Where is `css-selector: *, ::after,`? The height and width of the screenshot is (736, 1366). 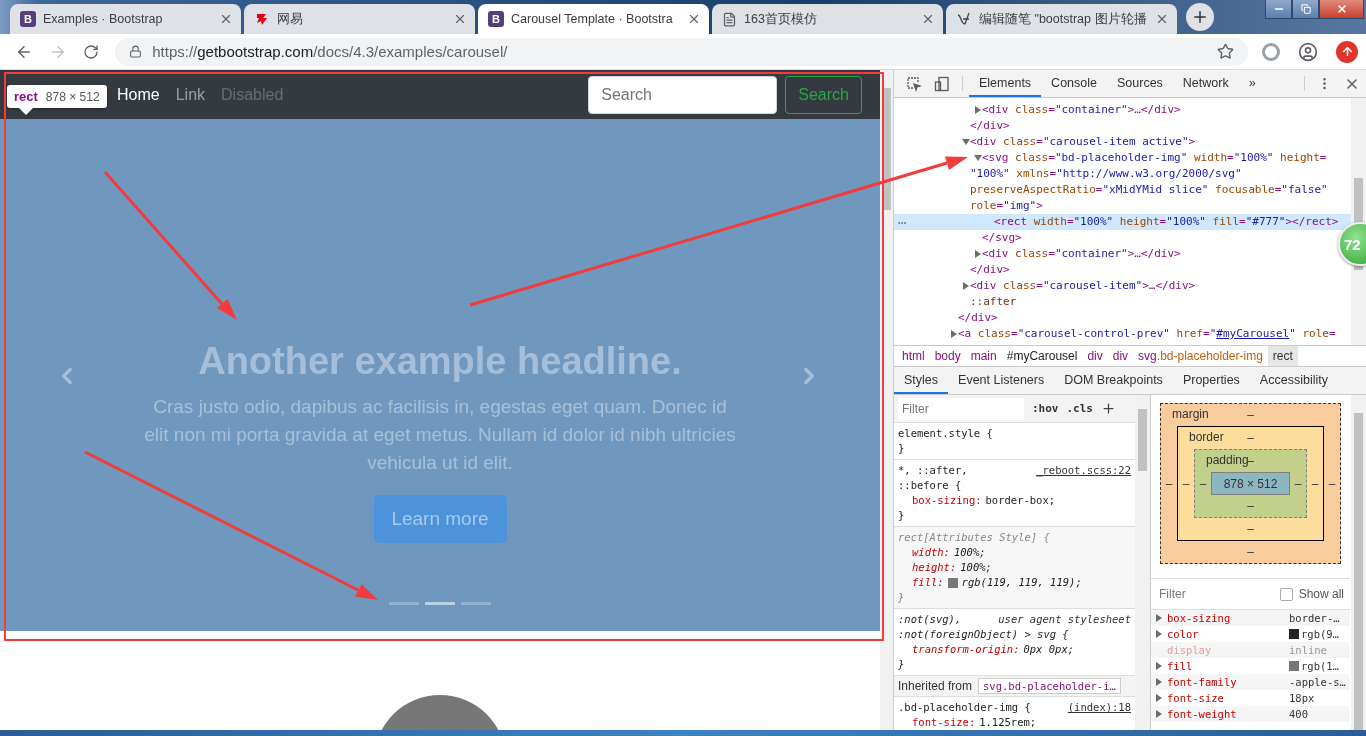 css-selector: *, ::after, is located at coordinates (933, 470).